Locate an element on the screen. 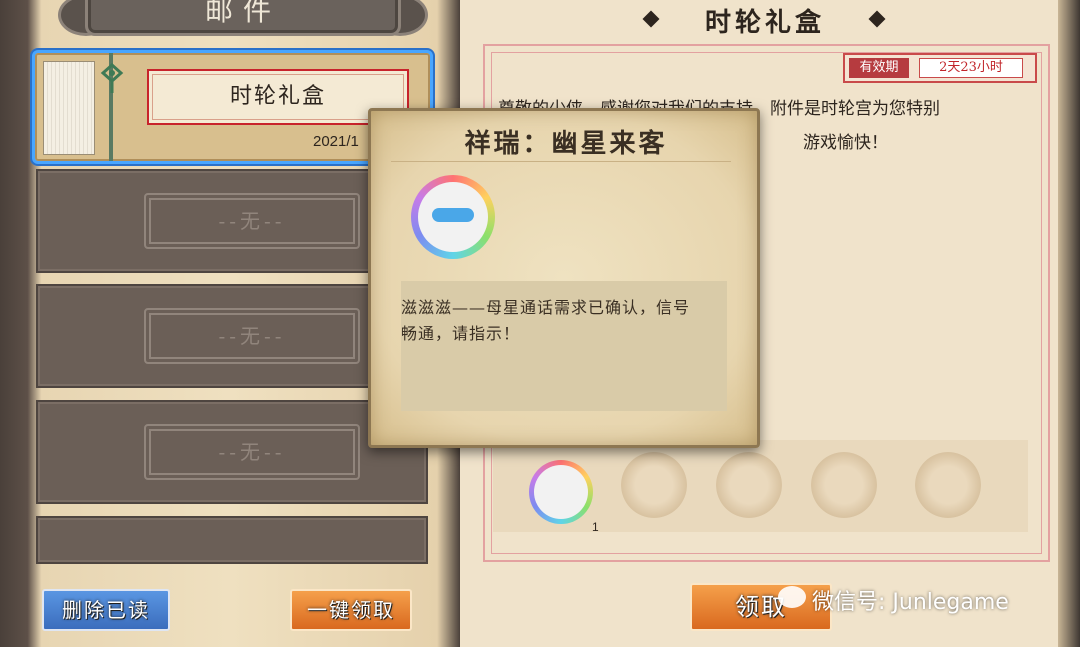 Image resolution: width=1080 pixels, height=647 pixels. attachment-tray is located at coordinates (760, 486).